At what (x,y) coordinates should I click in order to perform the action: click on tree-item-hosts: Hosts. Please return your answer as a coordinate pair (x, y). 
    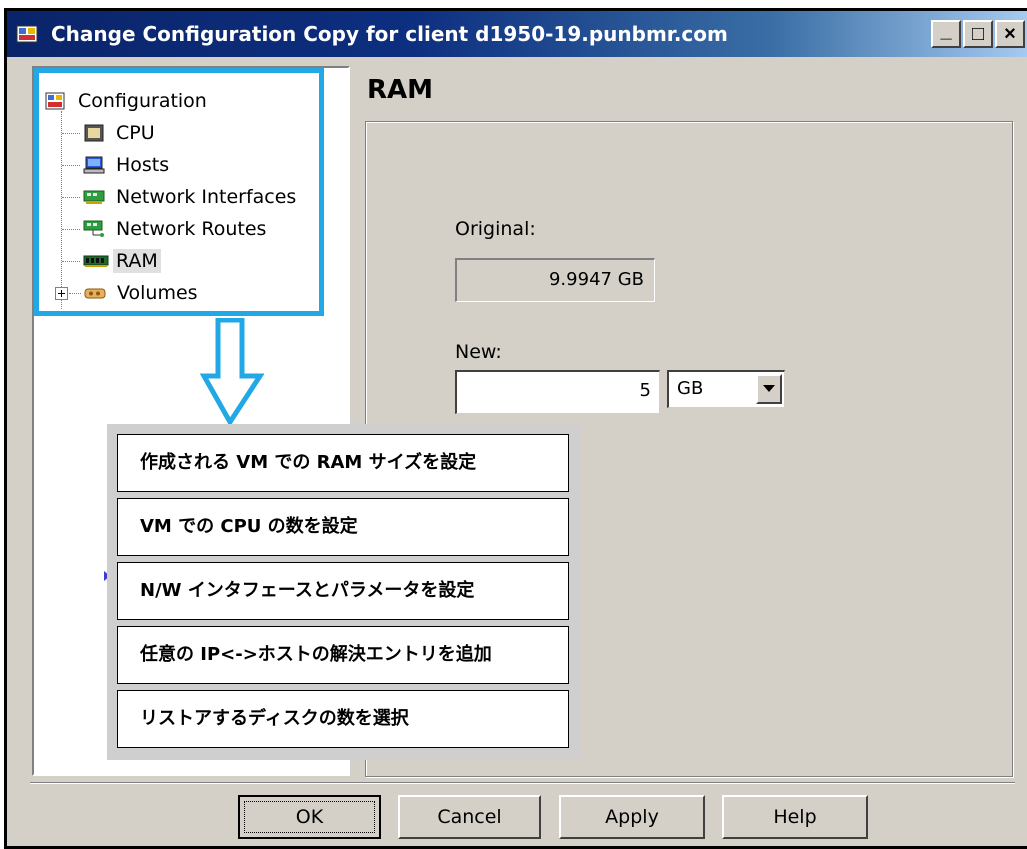
    Looking at the image, I should click on (179, 165).